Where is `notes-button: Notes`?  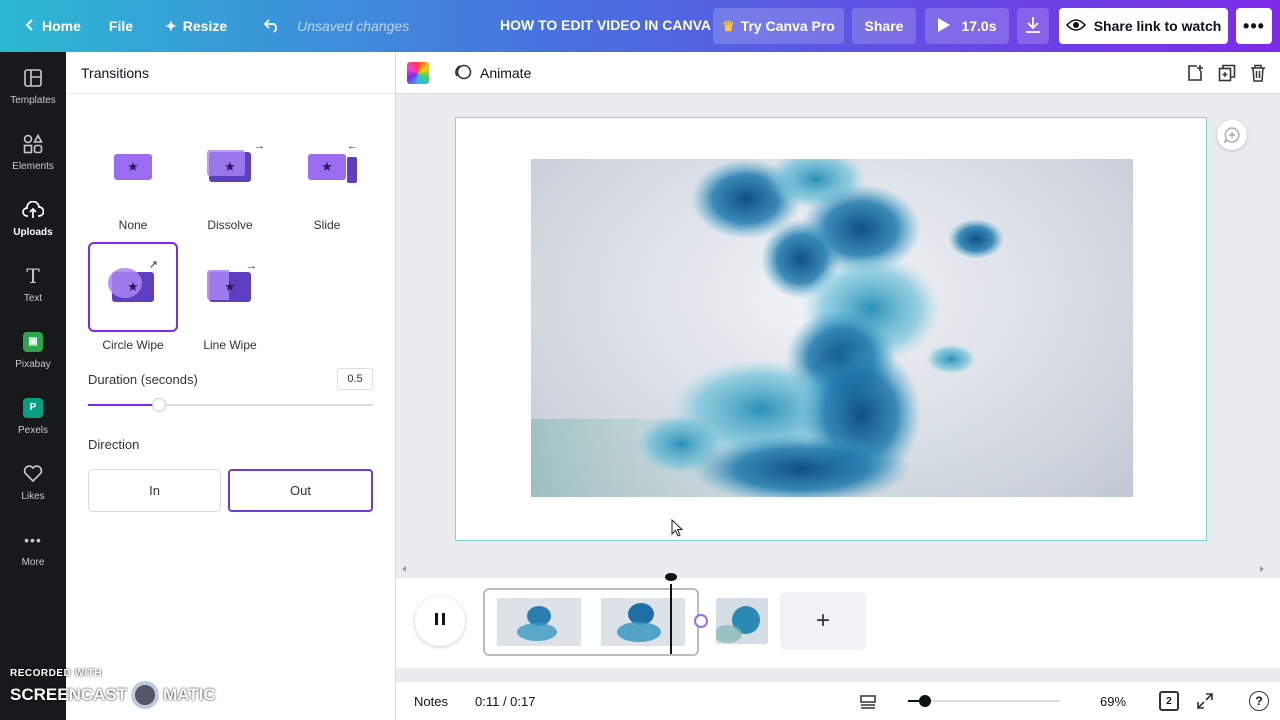 notes-button: Notes is located at coordinates (431, 701).